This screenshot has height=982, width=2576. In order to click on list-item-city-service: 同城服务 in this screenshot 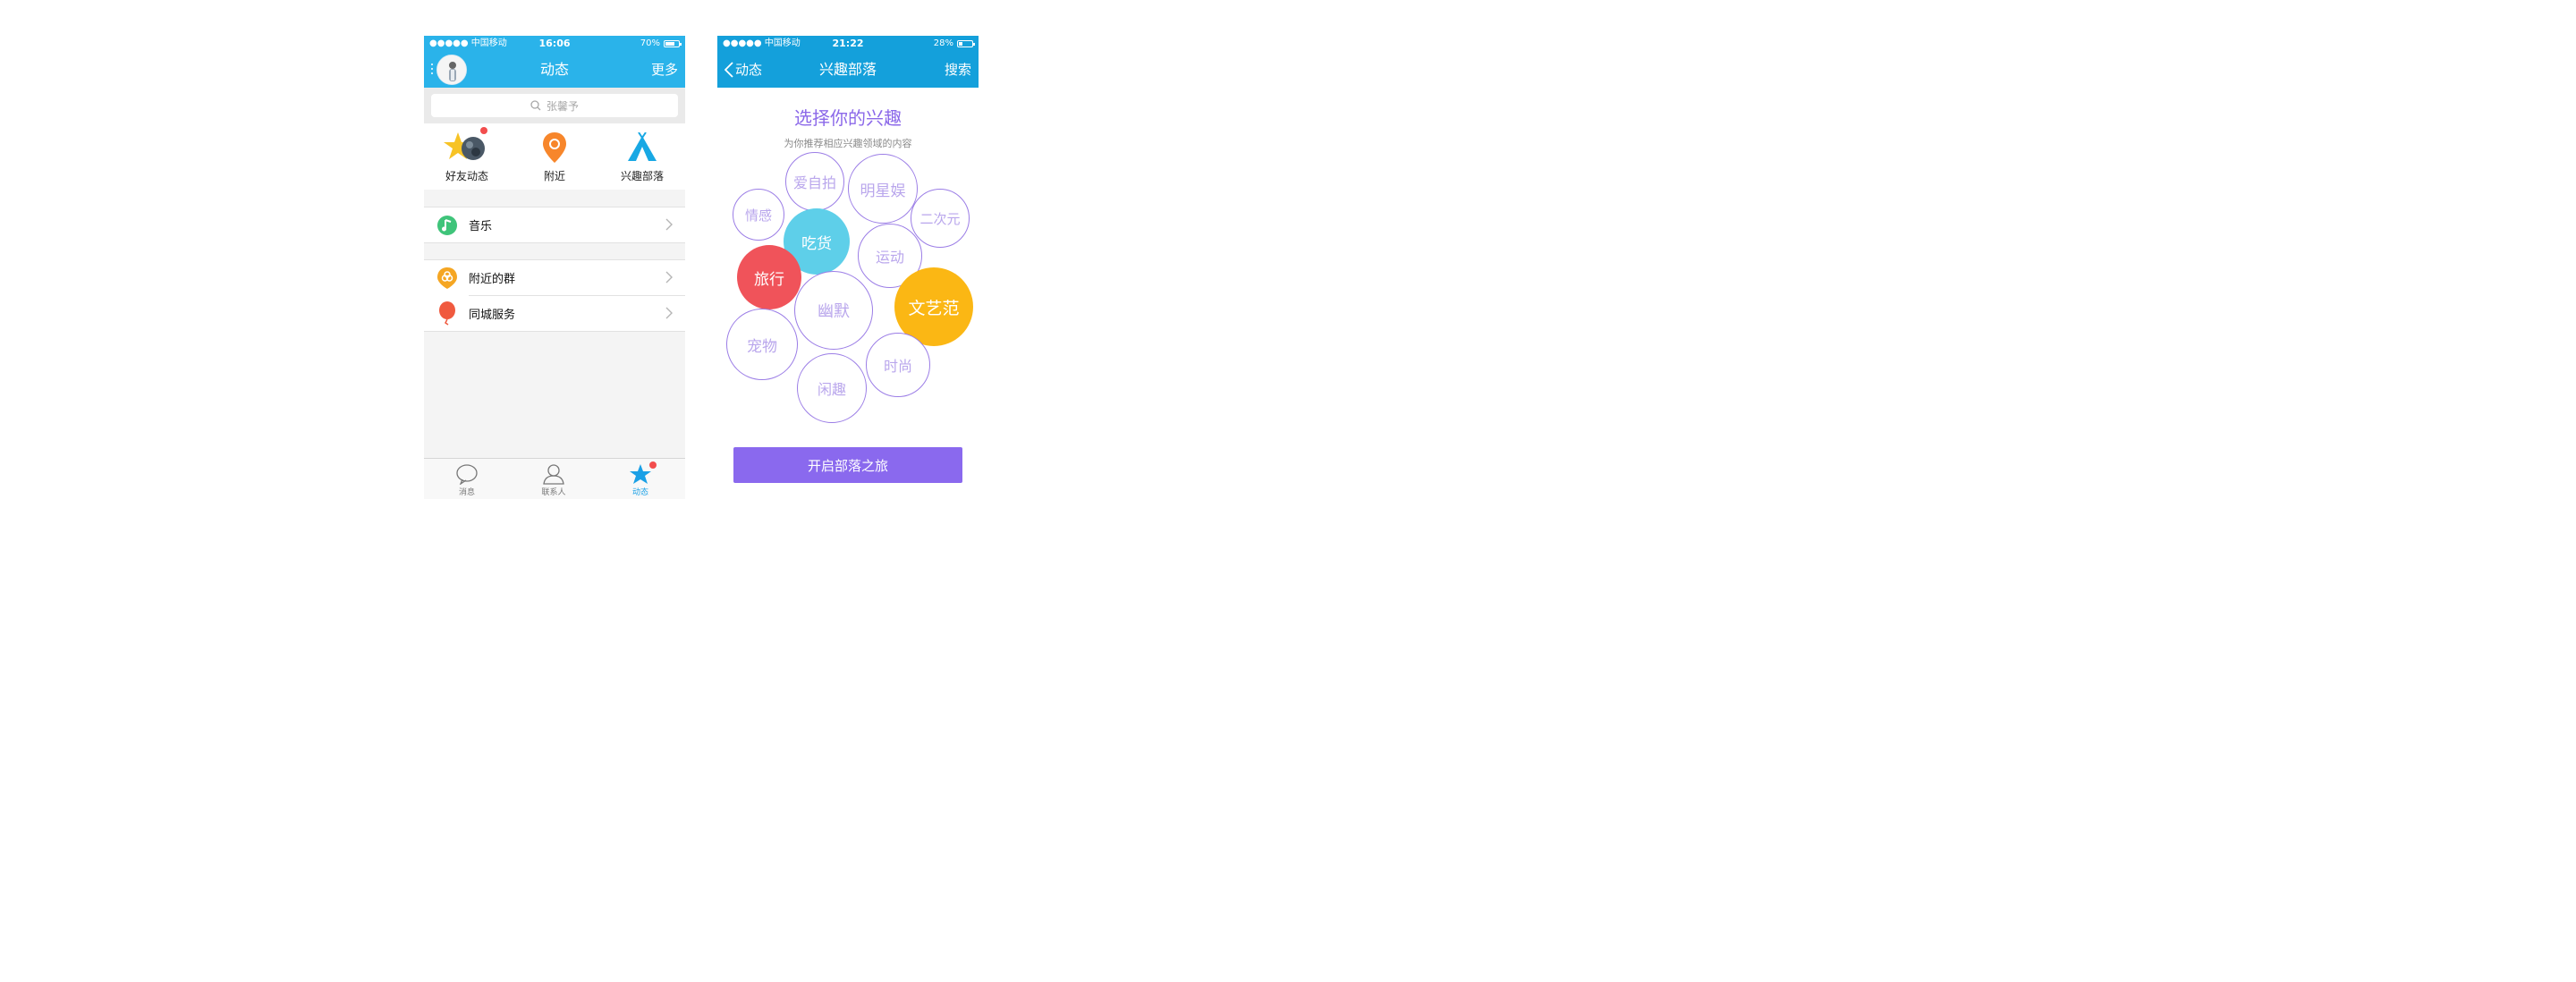, I will do `click(554, 313)`.